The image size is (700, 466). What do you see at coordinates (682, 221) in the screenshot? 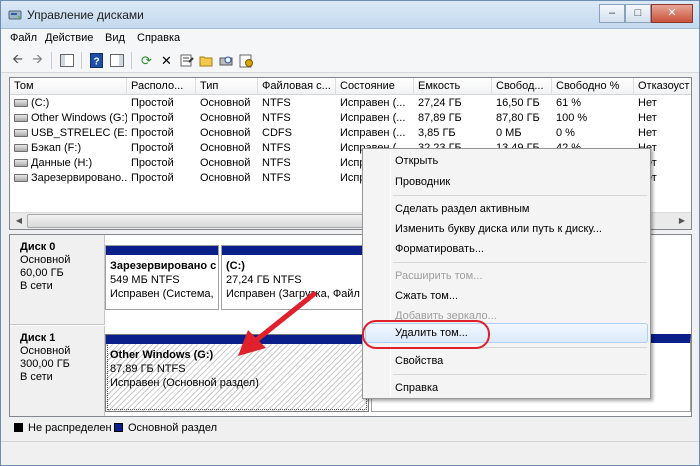
I see `scroll-right-icon: ▶` at bounding box center [682, 221].